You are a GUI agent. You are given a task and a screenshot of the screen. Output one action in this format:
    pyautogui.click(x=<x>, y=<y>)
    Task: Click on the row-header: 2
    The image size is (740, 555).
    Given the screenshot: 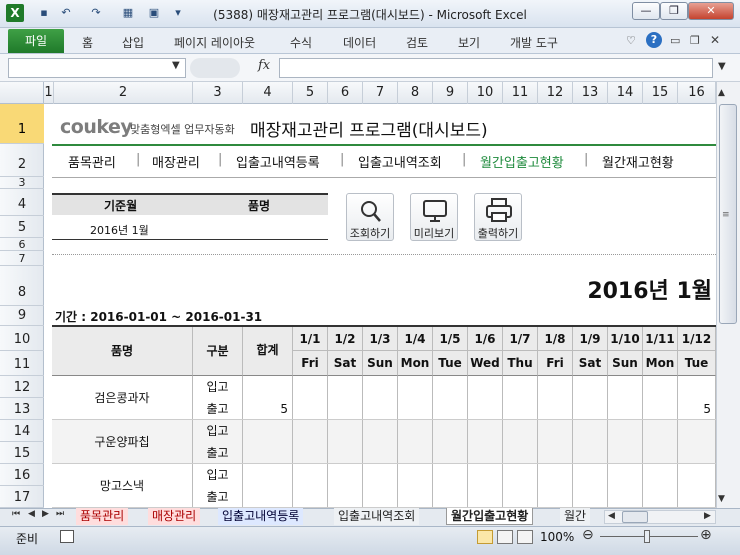 What is the action you would take?
    pyautogui.click(x=22, y=160)
    